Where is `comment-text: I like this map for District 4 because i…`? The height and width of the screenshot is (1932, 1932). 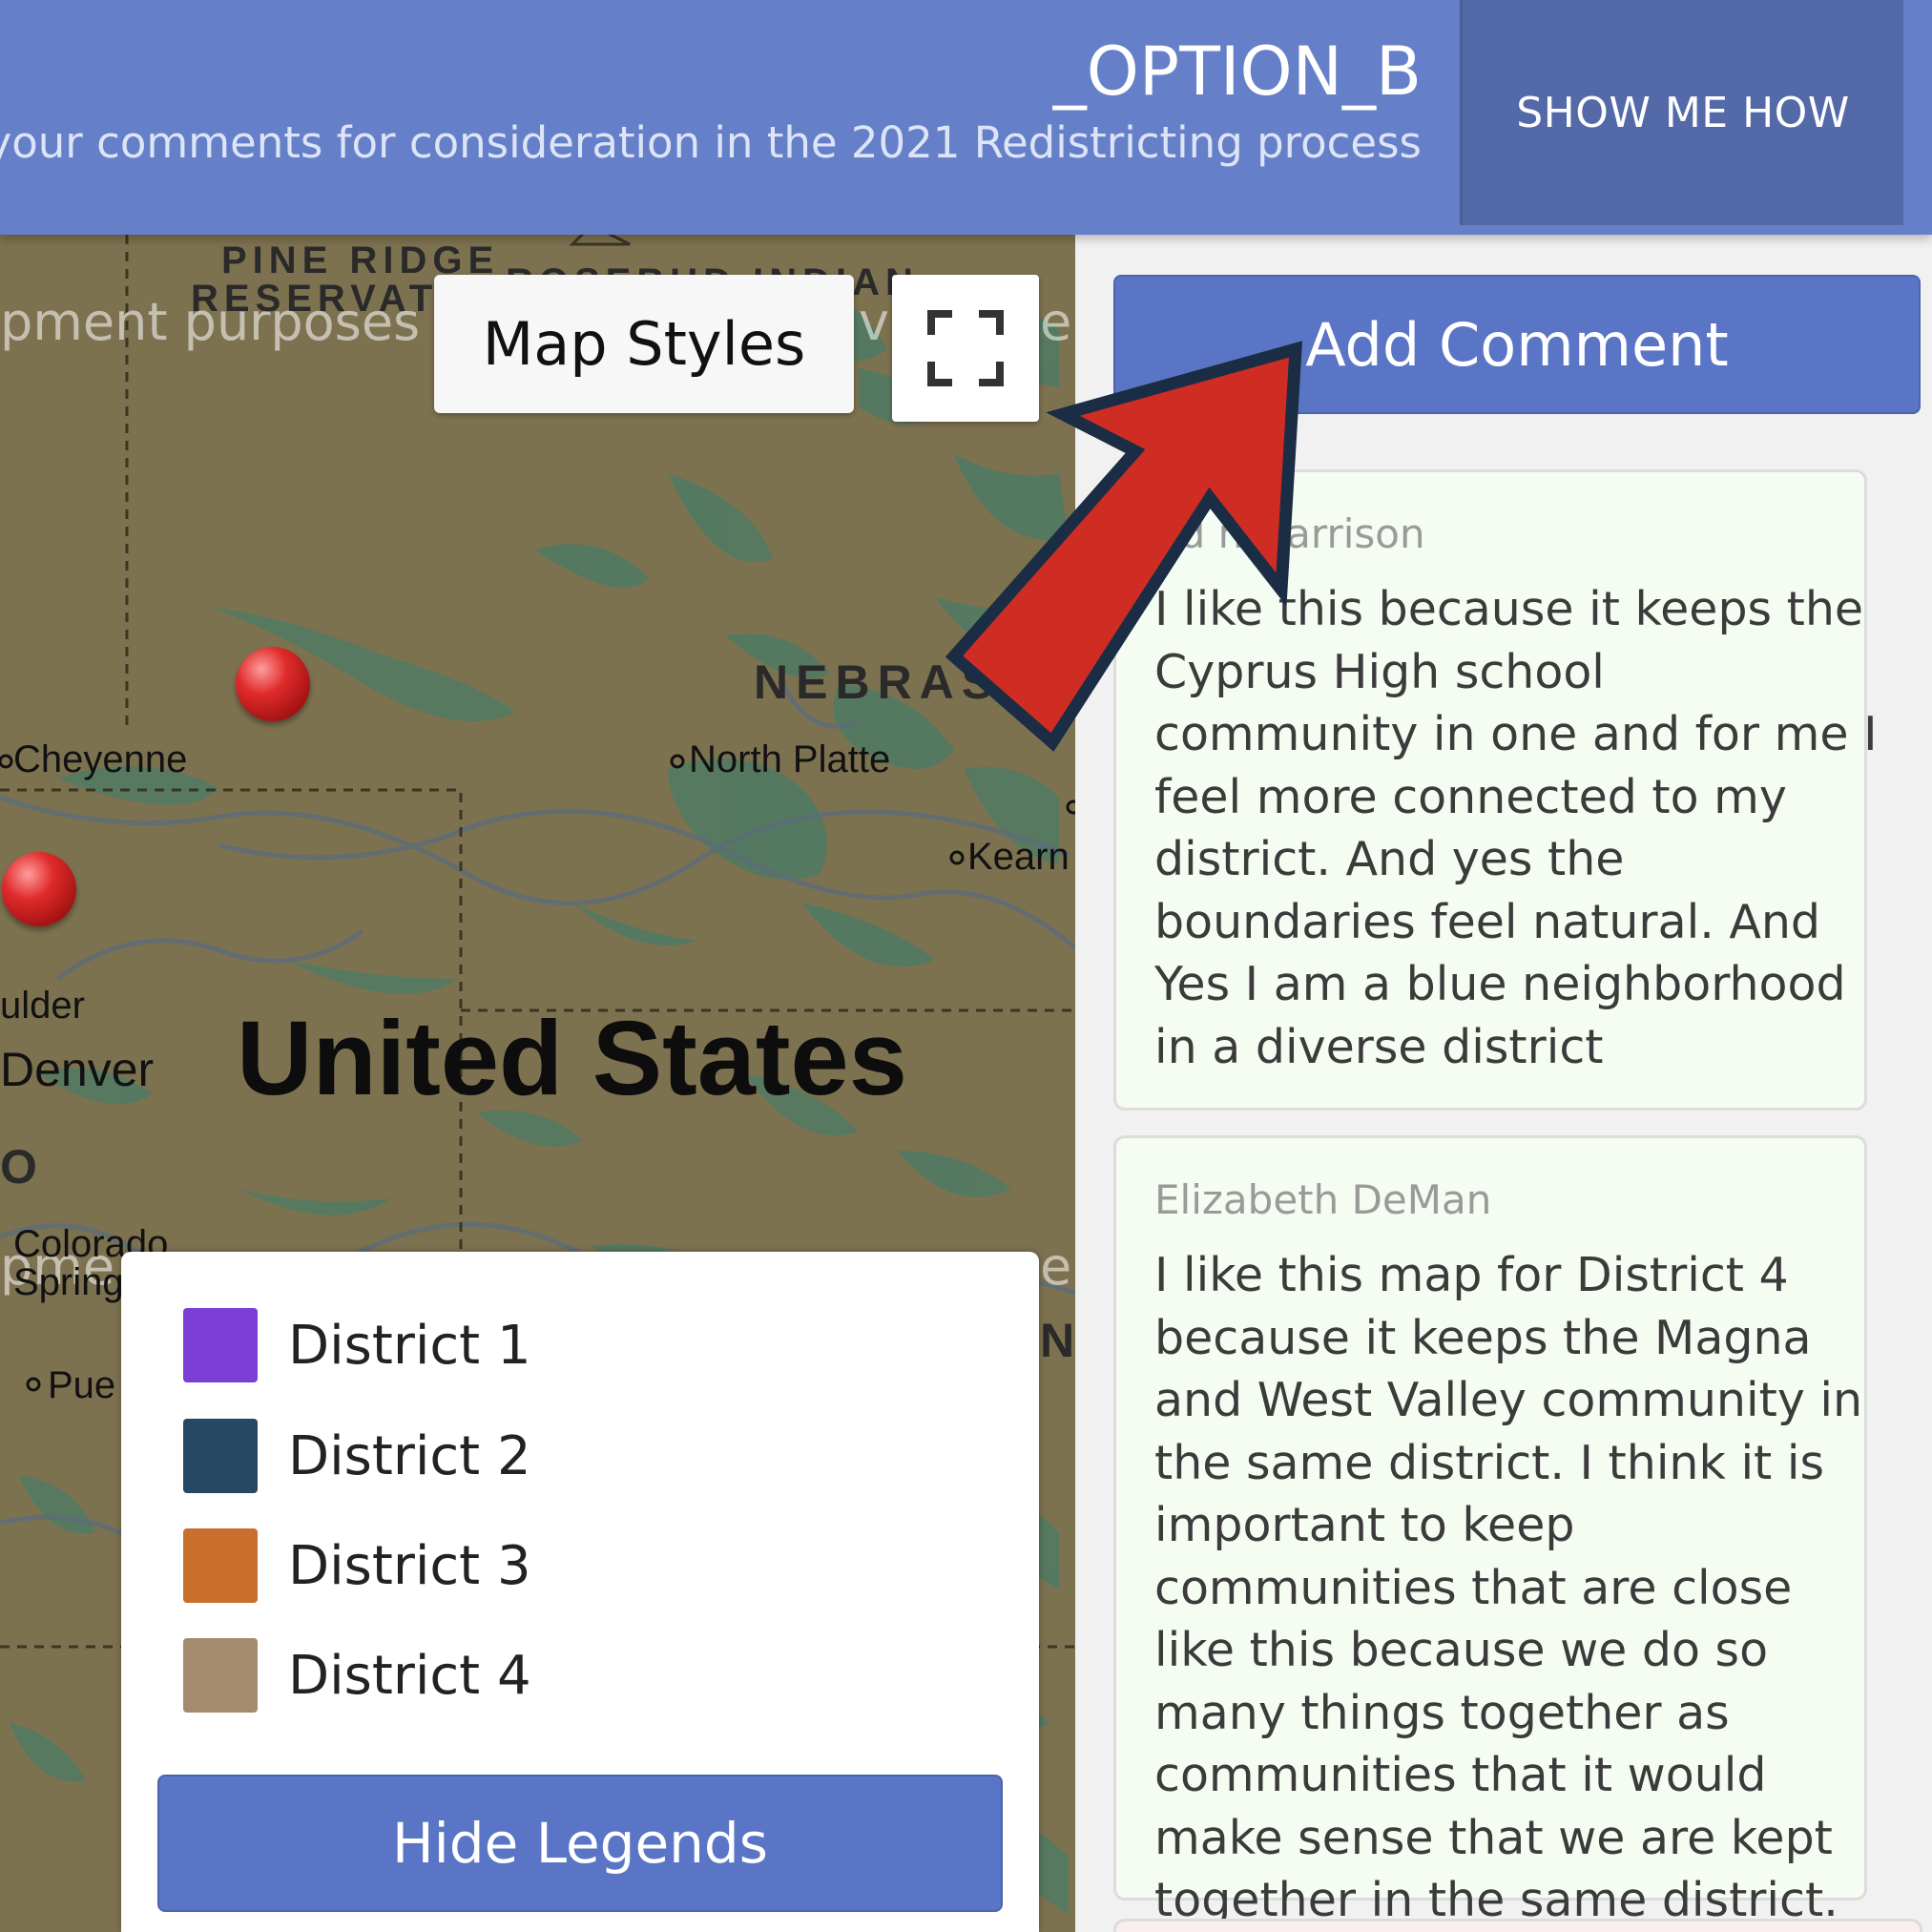
comment-text: I like this map for District 4 because i… is located at coordinates (1508, 1587).